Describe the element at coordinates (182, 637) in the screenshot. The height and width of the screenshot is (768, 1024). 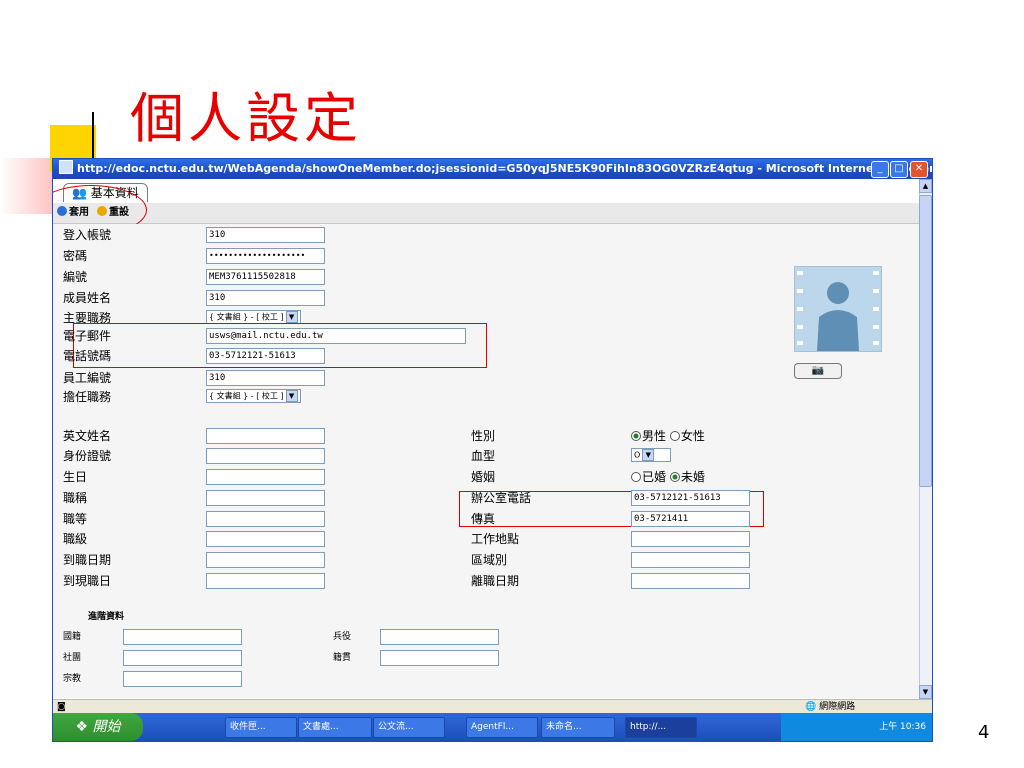
I see `nationality-input` at that location.